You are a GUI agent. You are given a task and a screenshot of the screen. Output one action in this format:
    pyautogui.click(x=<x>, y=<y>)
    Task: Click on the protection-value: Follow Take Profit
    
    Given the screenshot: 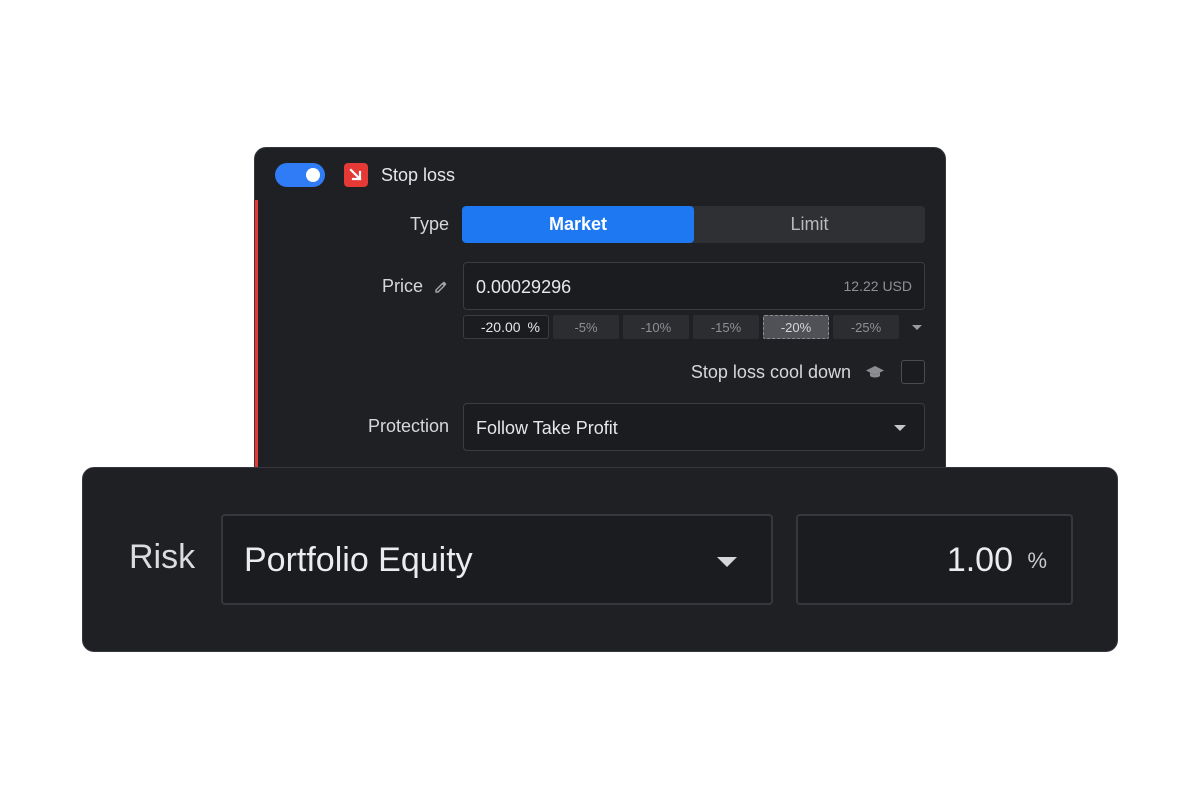 What is the action you would take?
    pyautogui.click(x=547, y=428)
    